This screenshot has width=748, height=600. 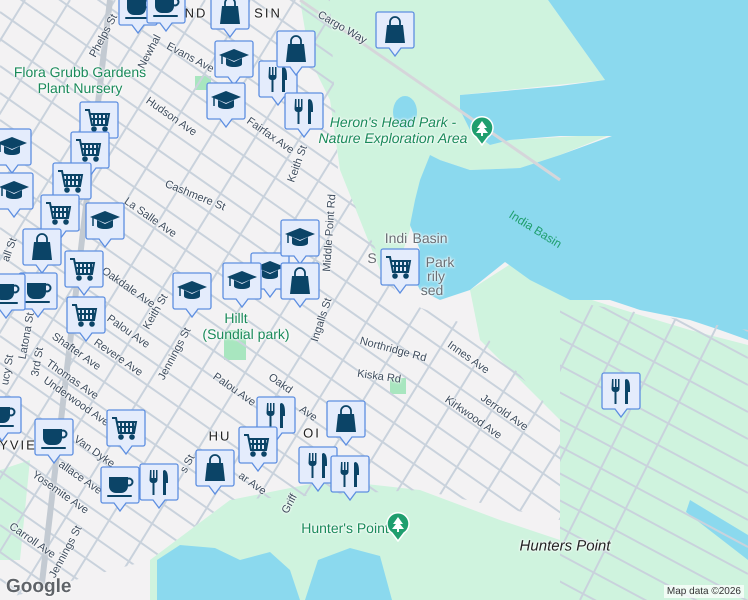 I want to click on street-label: Kiska Rd, so click(x=379, y=377).